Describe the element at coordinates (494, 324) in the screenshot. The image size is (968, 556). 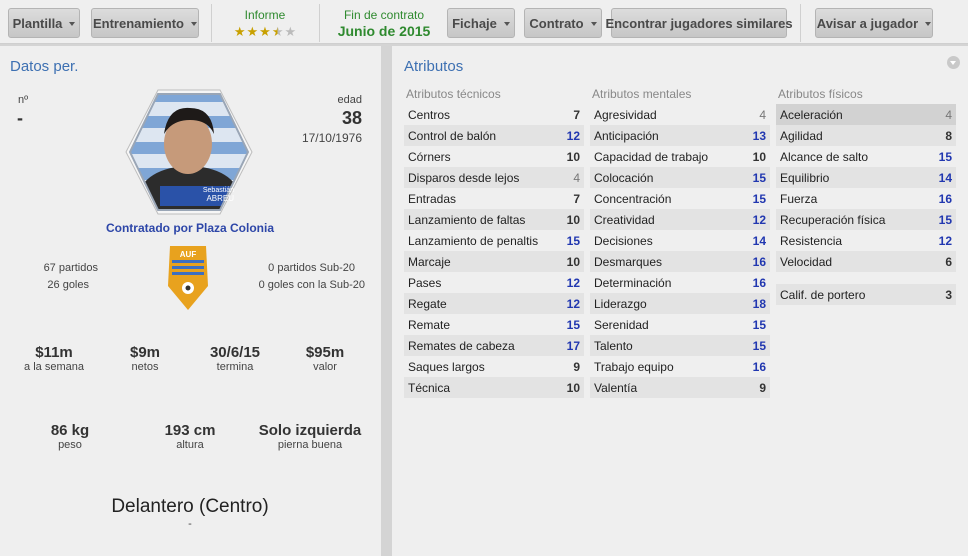
I see `attribute-row: Remate 15` at that location.